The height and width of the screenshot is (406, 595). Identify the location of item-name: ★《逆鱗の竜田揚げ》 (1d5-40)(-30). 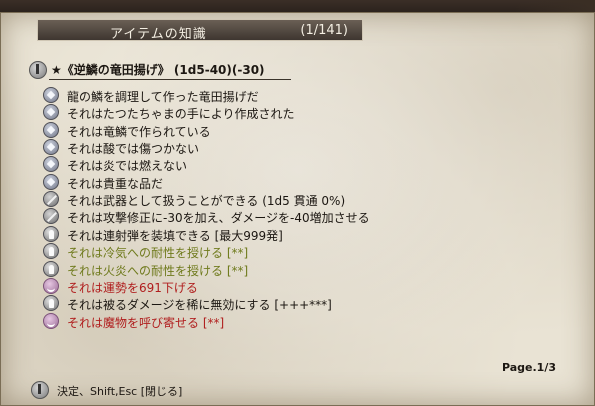
(158, 70).